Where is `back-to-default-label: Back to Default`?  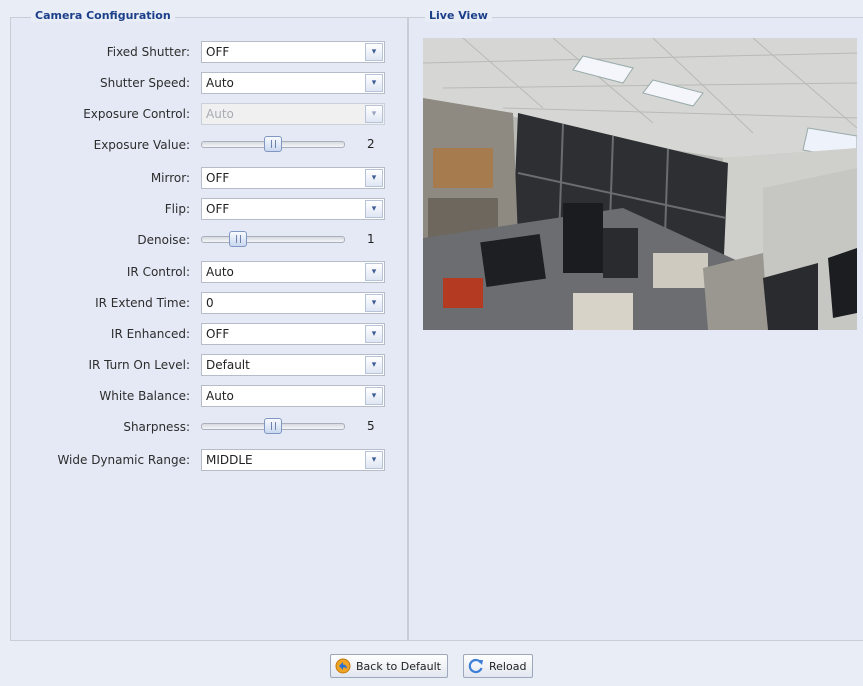
back-to-default-label: Back to Default is located at coordinates (398, 666).